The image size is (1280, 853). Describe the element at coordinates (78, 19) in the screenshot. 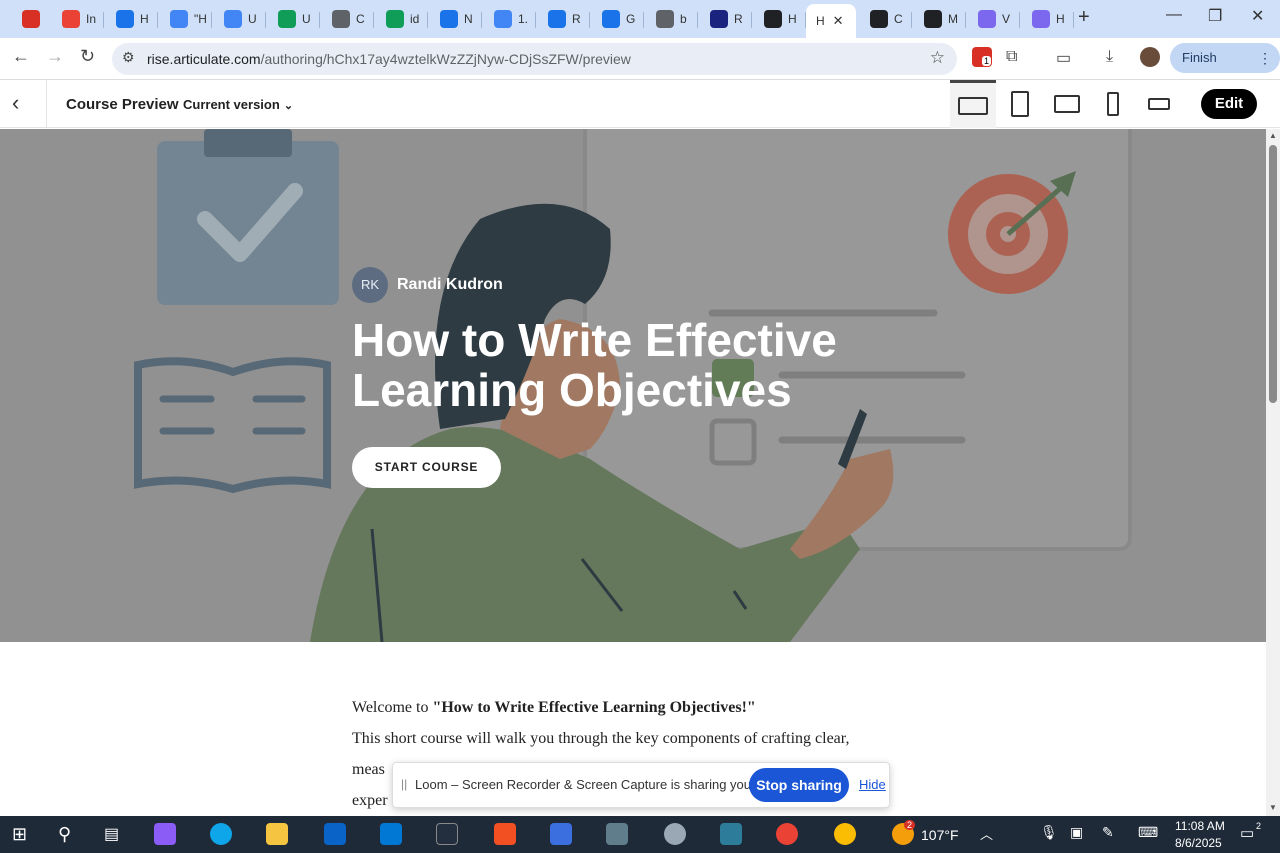

I see `browser-tab: In` at that location.